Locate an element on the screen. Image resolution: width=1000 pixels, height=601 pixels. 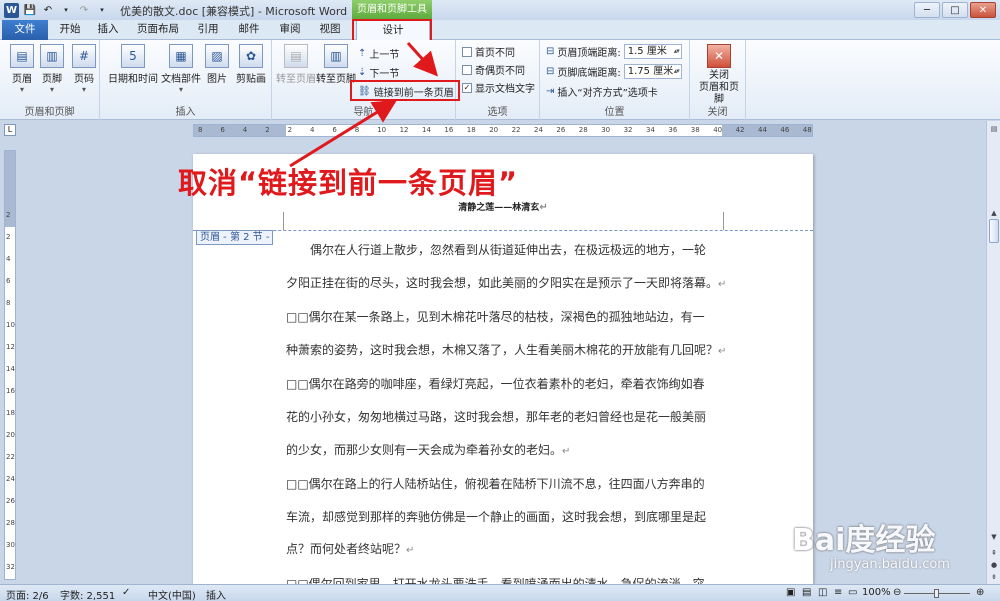
language: 中文(中国) is located at coordinates (172, 594).